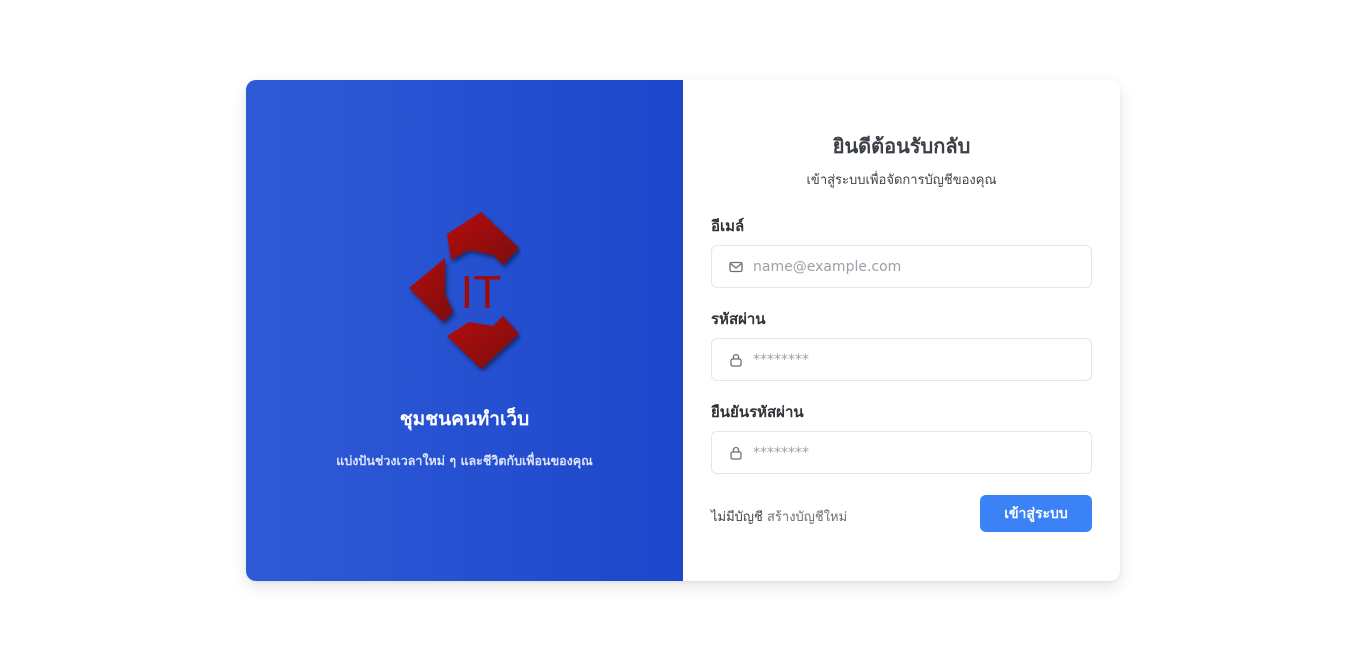 The image size is (1366, 660). I want to click on mail-icon, so click(736, 266).